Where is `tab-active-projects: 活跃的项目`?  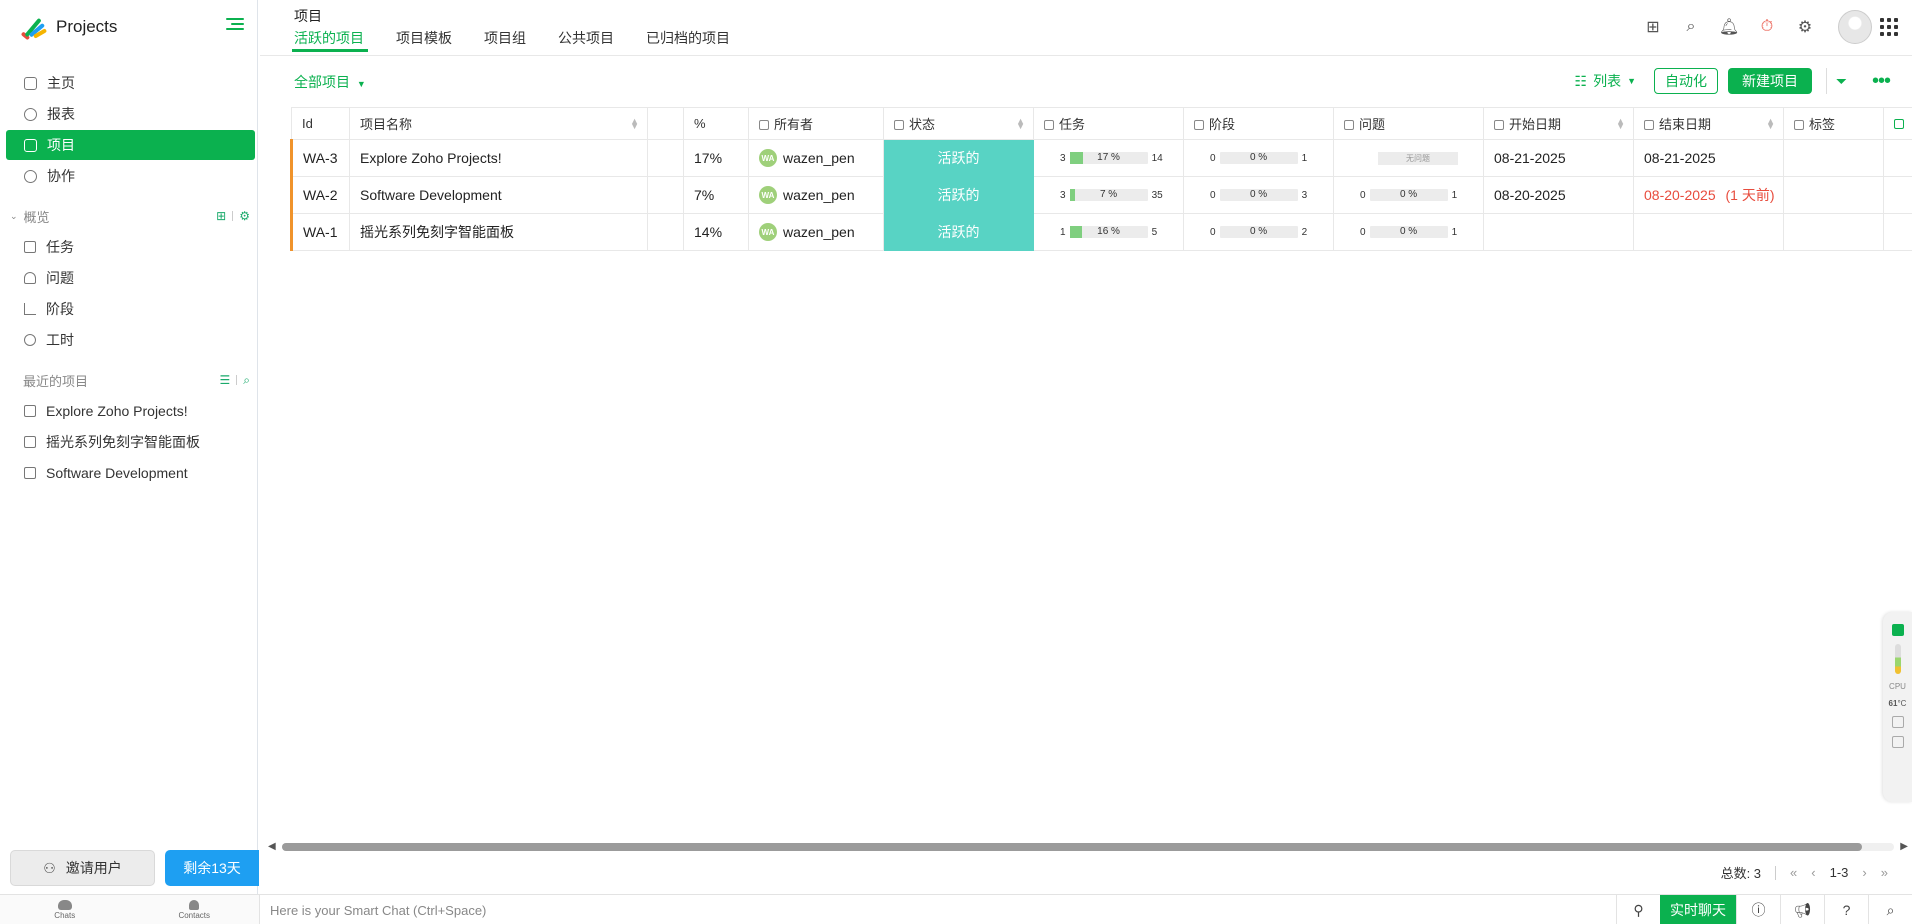
tab-active-projects: 活跃的项目 is located at coordinates (330, 40).